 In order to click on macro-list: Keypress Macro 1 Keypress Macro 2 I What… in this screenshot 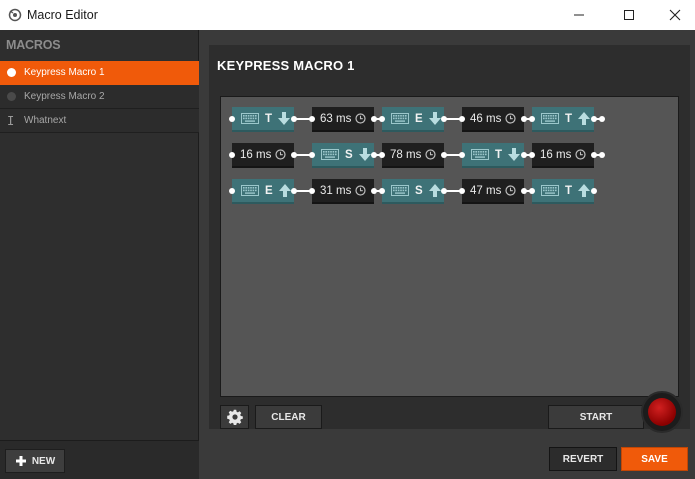, I will do `click(99, 97)`.